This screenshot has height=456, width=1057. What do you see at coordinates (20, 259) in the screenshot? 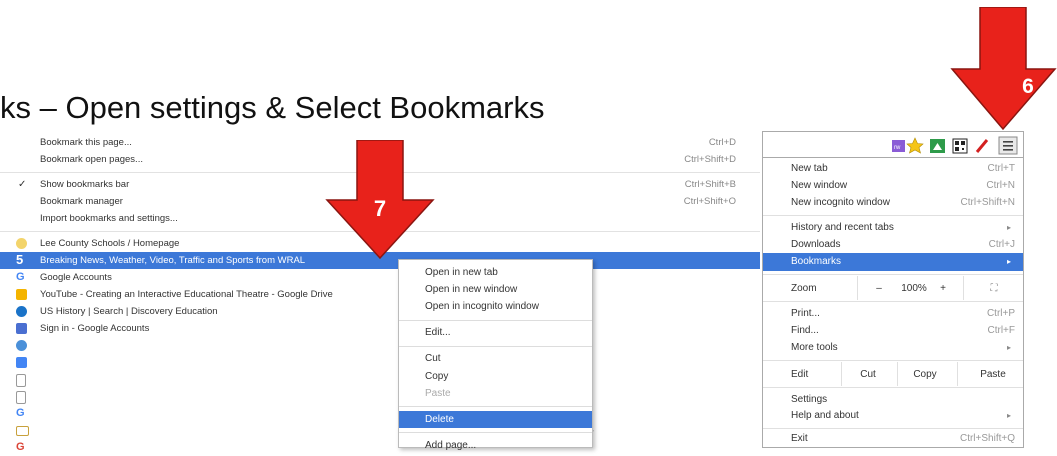
I see `wral-5-icon: 5` at bounding box center [20, 259].